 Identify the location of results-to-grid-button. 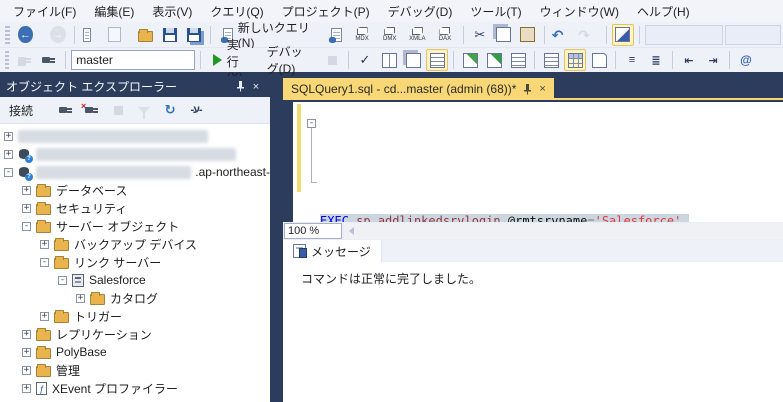
(575, 60).